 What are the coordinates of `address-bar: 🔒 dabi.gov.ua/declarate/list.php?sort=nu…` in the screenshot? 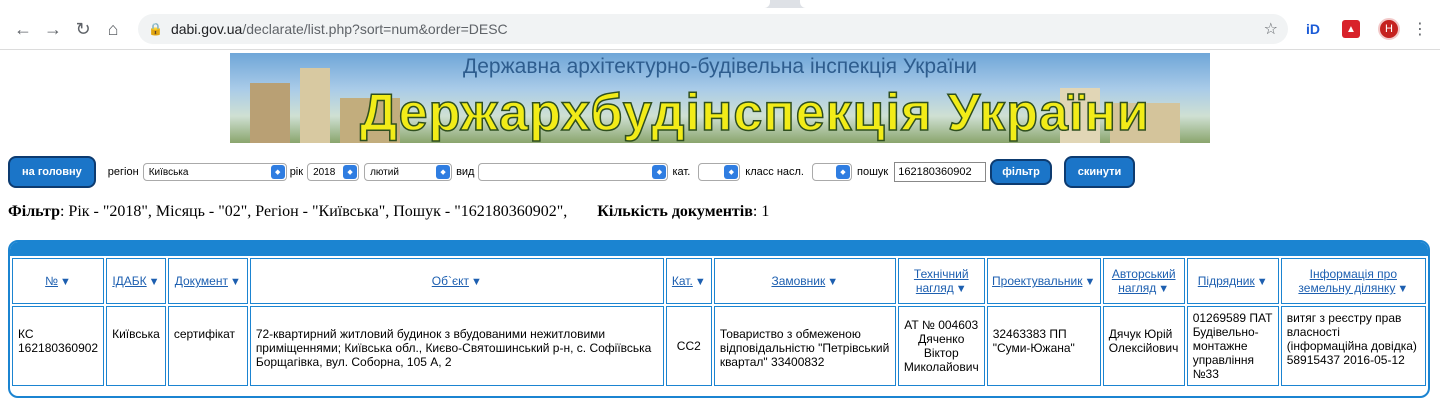 It's located at (713, 29).